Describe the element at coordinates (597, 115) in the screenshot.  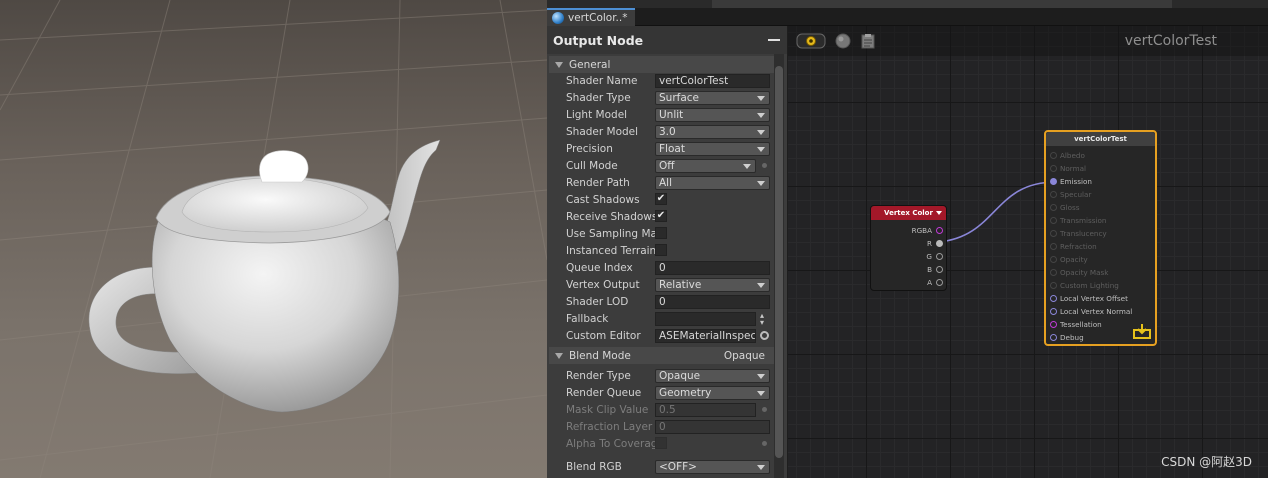
I see `prop-label: Light Model` at that location.